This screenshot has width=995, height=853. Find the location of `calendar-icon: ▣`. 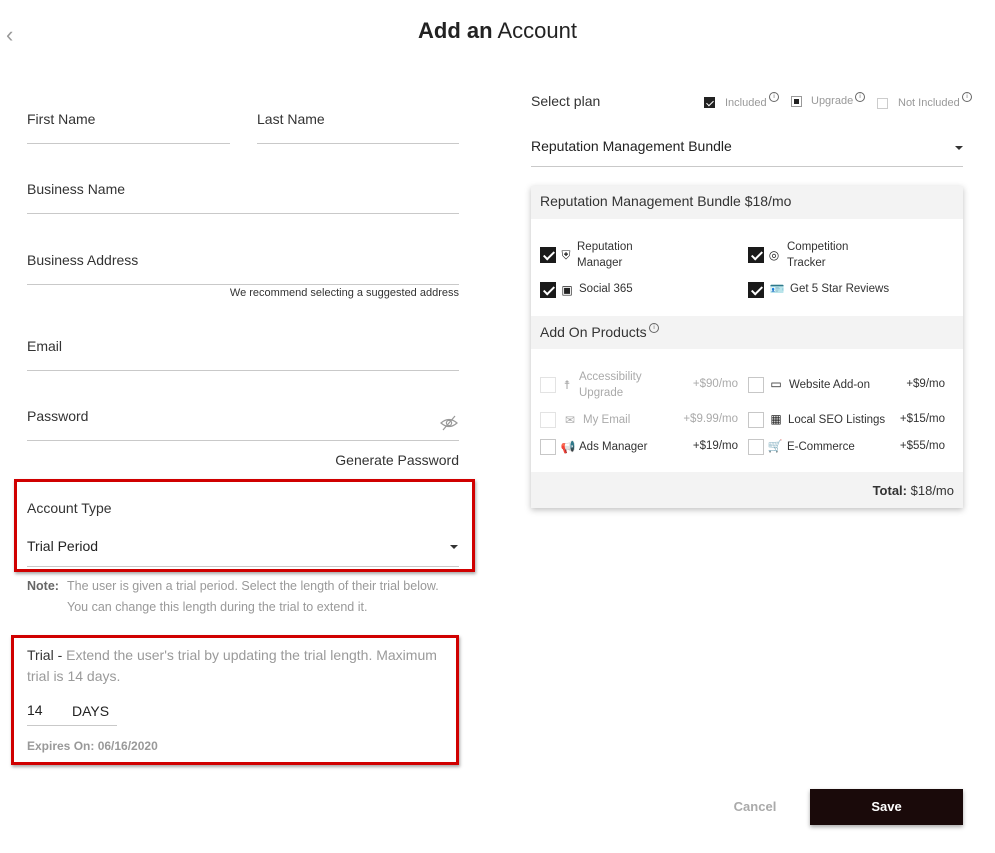

calendar-icon: ▣ is located at coordinates (567, 290).